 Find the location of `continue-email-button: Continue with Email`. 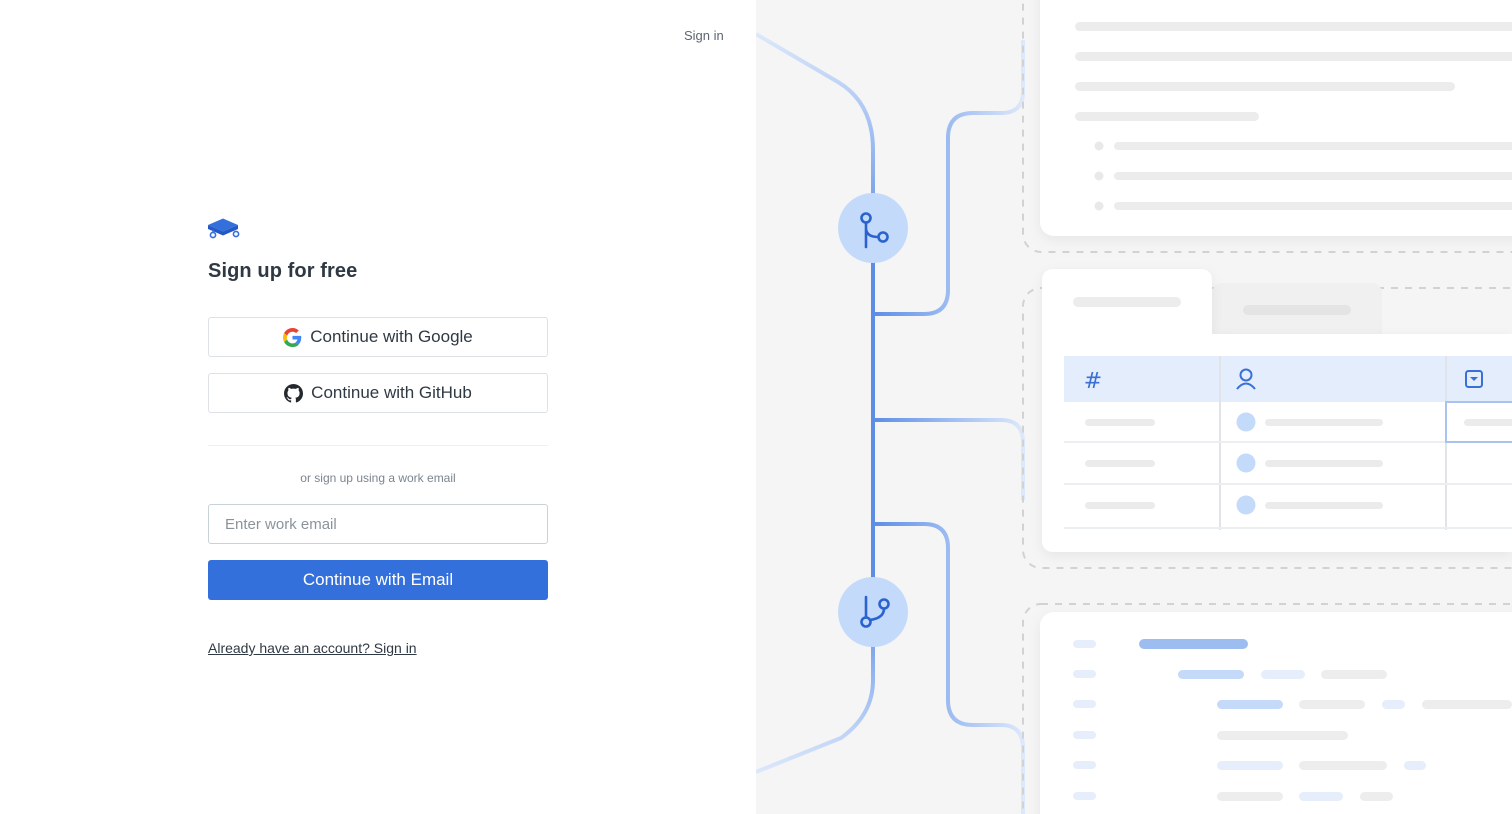

continue-email-button: Continue with Email is located at coordinates (378, 580).